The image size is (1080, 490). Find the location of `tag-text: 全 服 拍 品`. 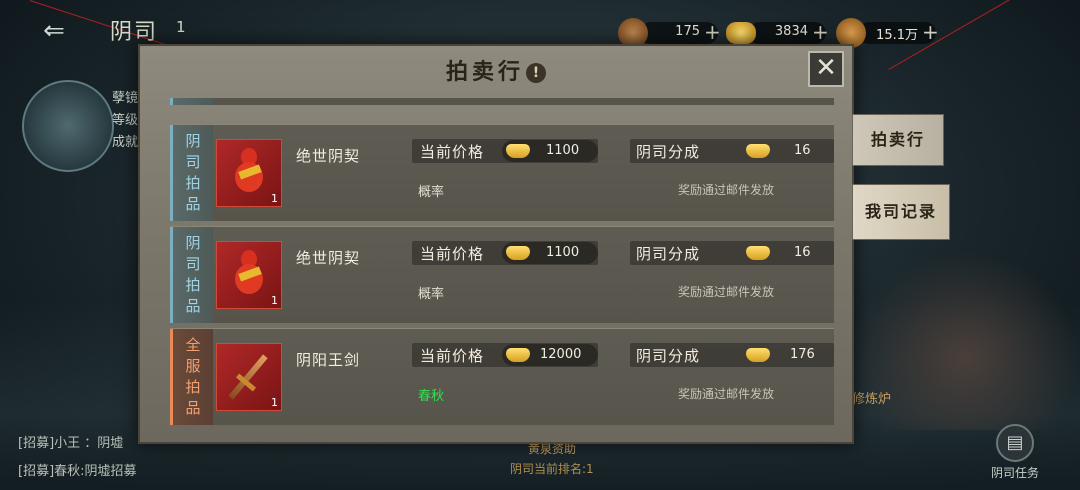

tag-text: 全 服 拍 品 is located at coordinates (193, 377).